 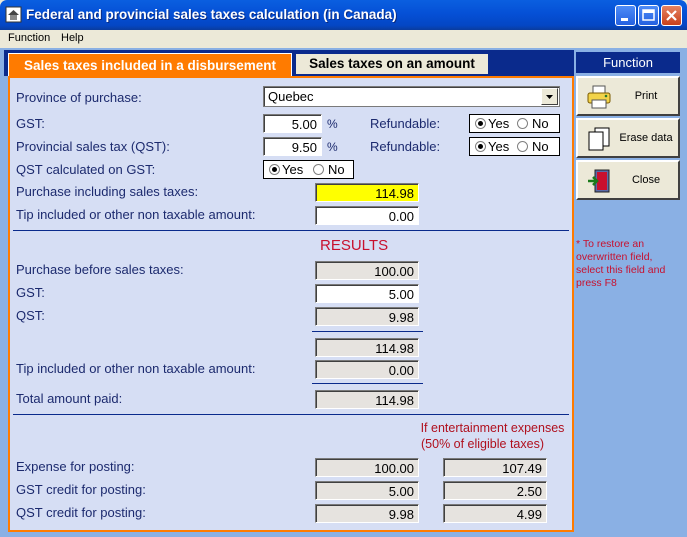 I want to click on maximize-icon, so click(x=648, y=15).